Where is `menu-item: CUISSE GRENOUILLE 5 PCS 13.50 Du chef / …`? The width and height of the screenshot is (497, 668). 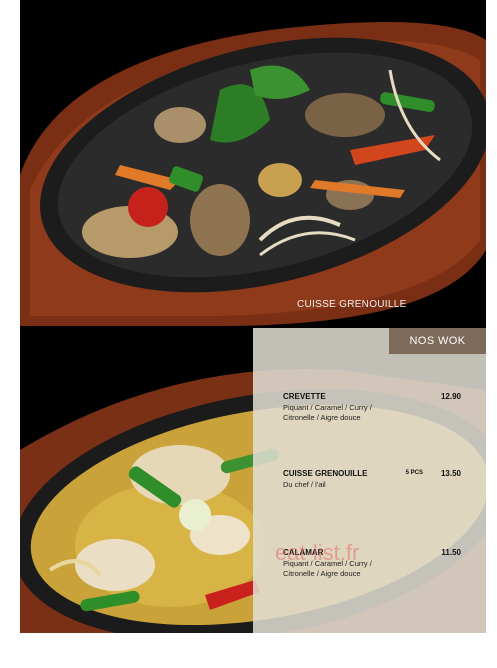
menu-item: CUISSE GRENOUILLE 5 PCS 13.50 Du chef / … is located at coordinates (378, 479).